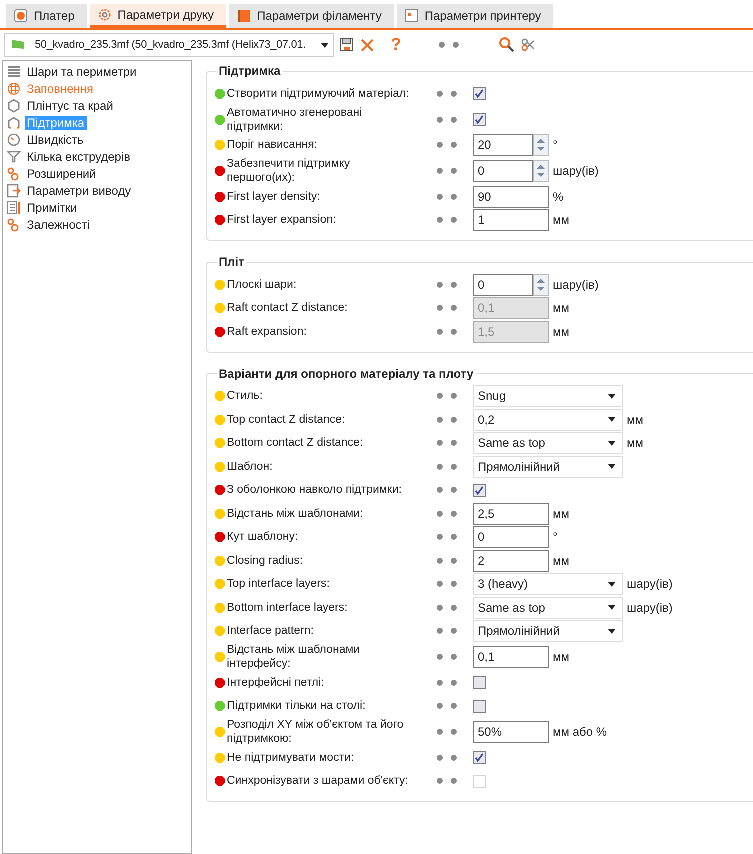  Describe the element at coordinates (271, 631) in the screenshot. I see `setting-label: Interface pattern:` at that location.